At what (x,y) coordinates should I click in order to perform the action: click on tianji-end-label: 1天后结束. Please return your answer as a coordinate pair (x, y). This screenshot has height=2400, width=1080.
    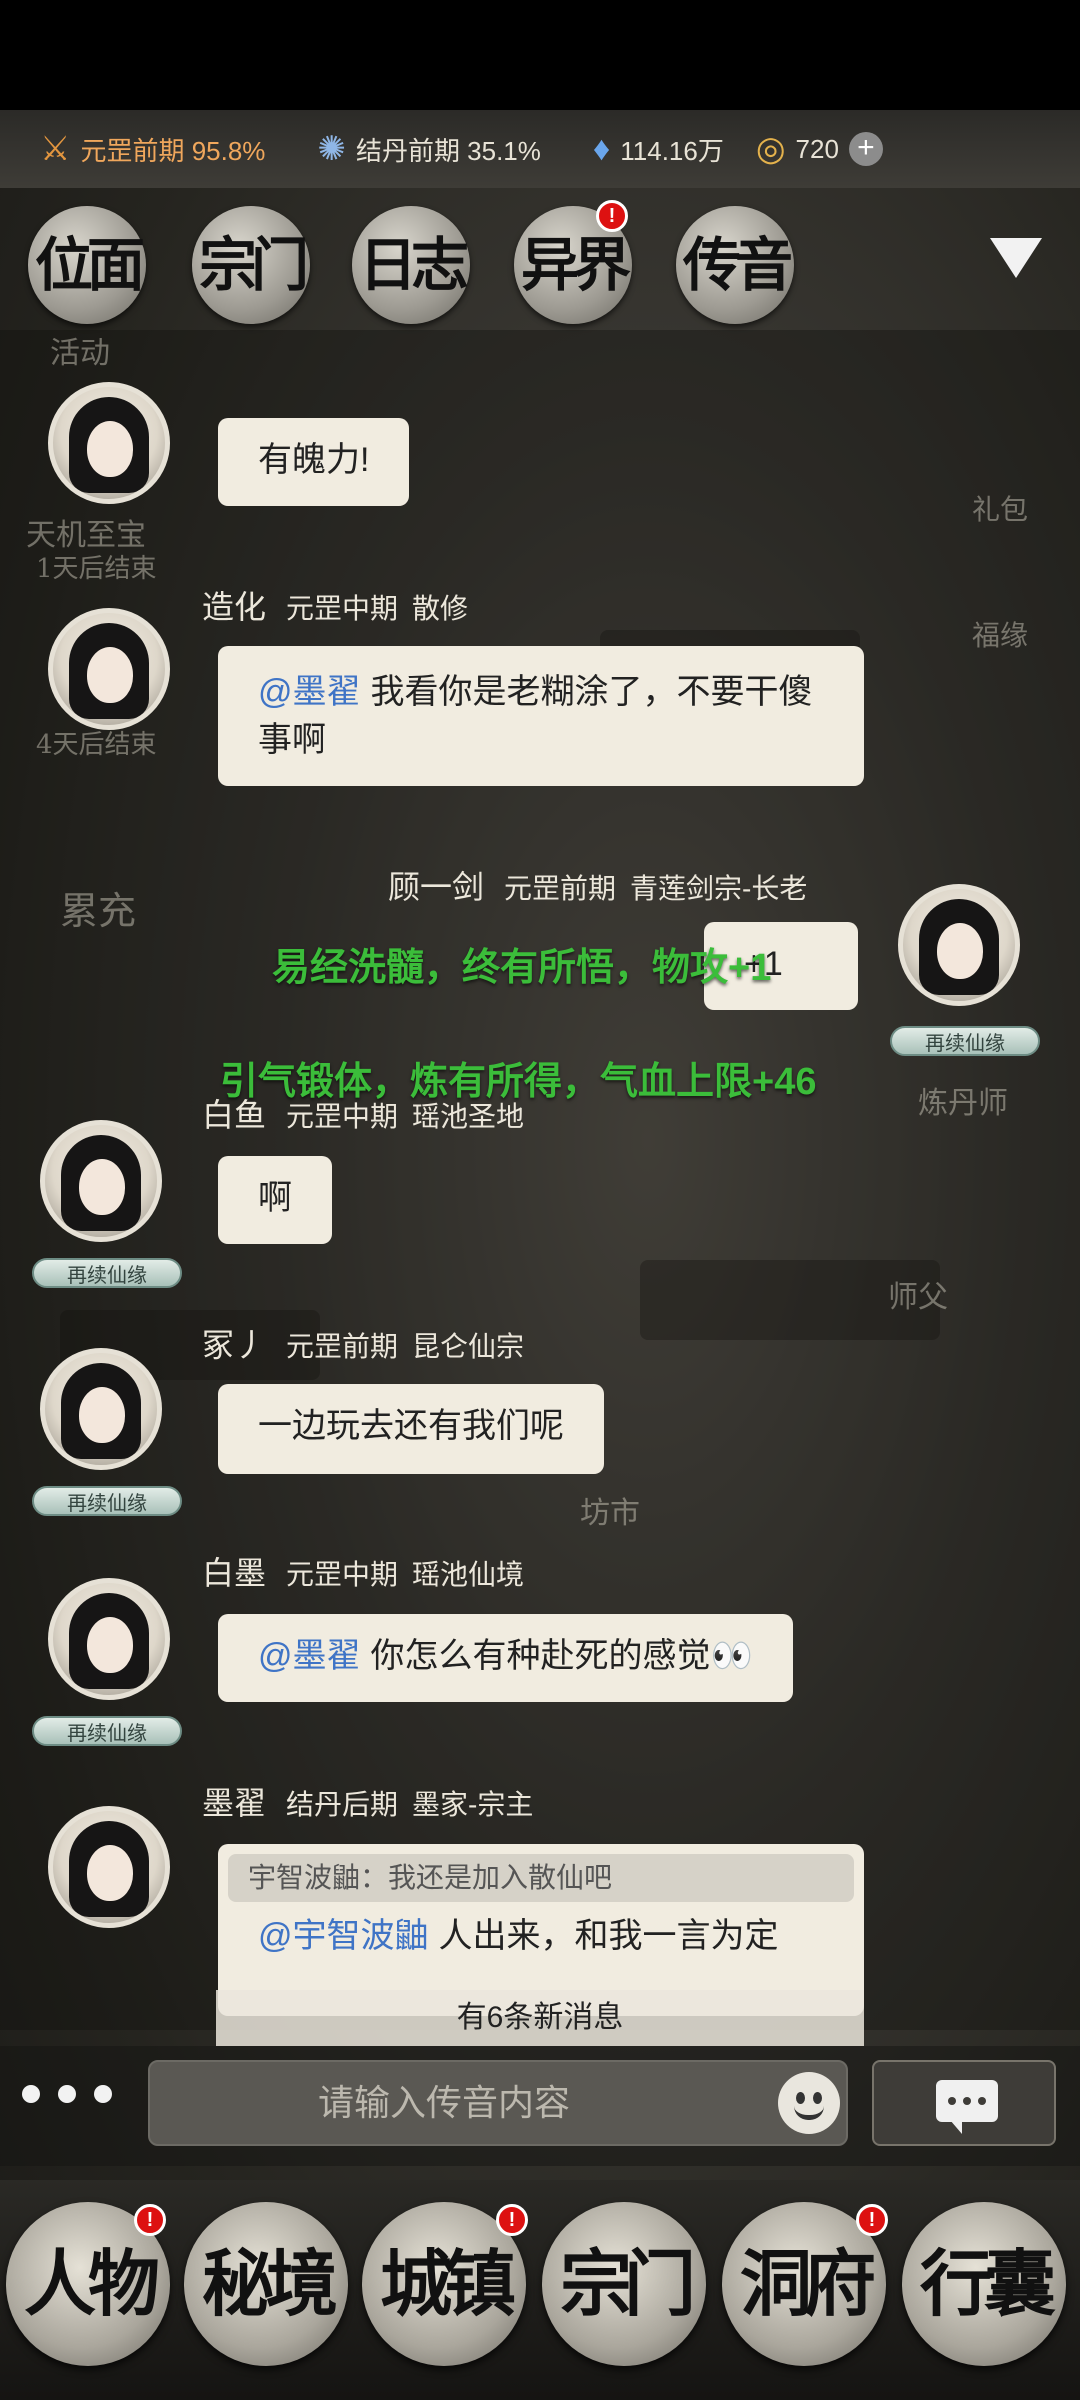
    Looking at the image, I should click on (96, 569).